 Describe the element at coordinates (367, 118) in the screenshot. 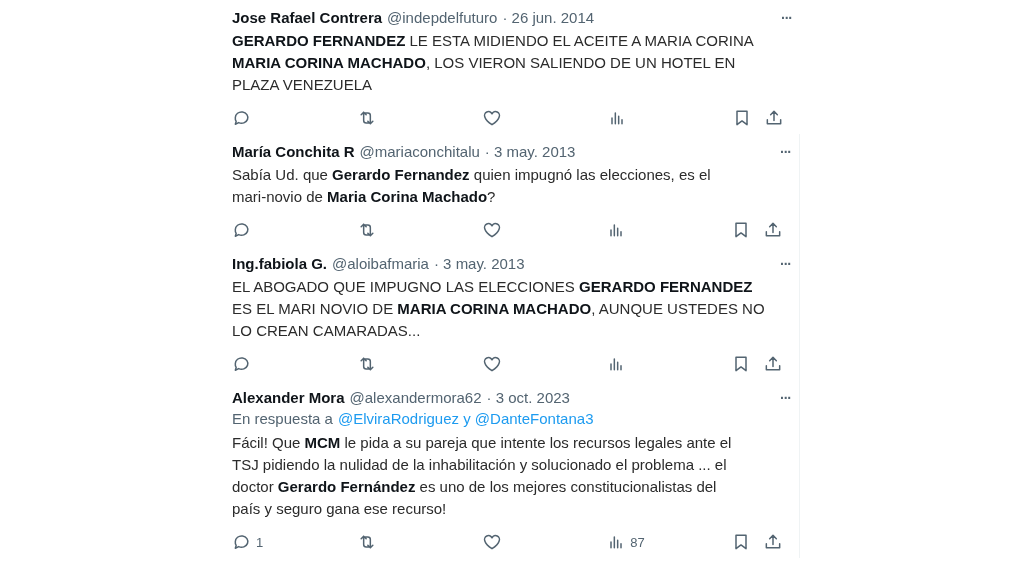

I see `repost-icon` at that location.